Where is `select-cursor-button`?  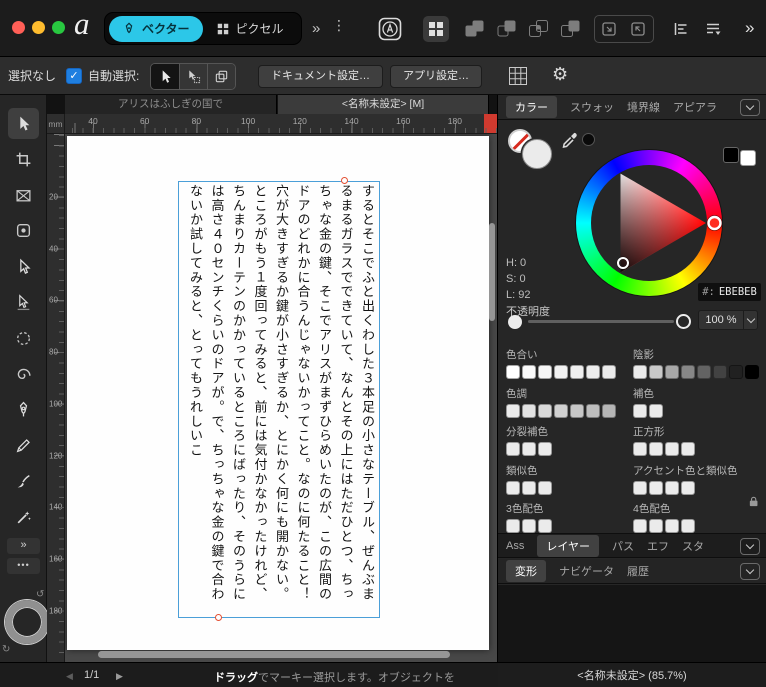 select-cursor-button is located at coordinates (165, 76).